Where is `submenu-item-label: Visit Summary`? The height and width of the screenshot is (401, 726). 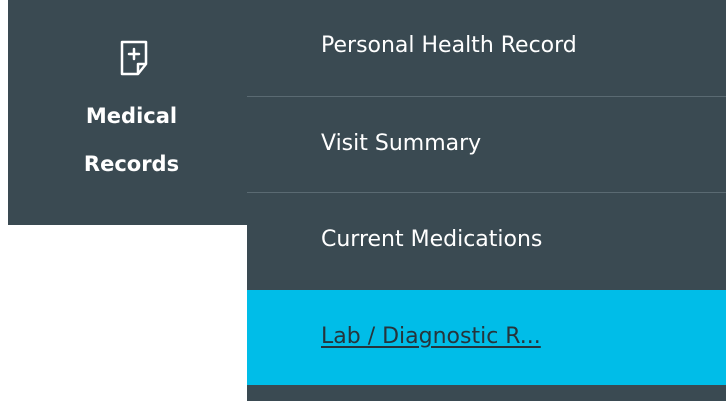
submenu-item-label: Visit Summary is located at coordinates (401, 143).